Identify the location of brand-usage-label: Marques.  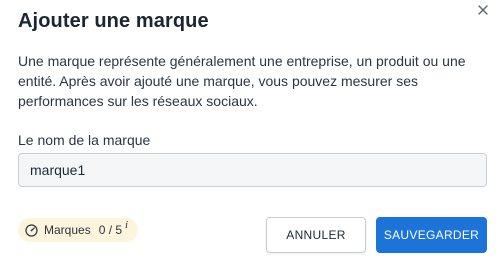
(67, 230).